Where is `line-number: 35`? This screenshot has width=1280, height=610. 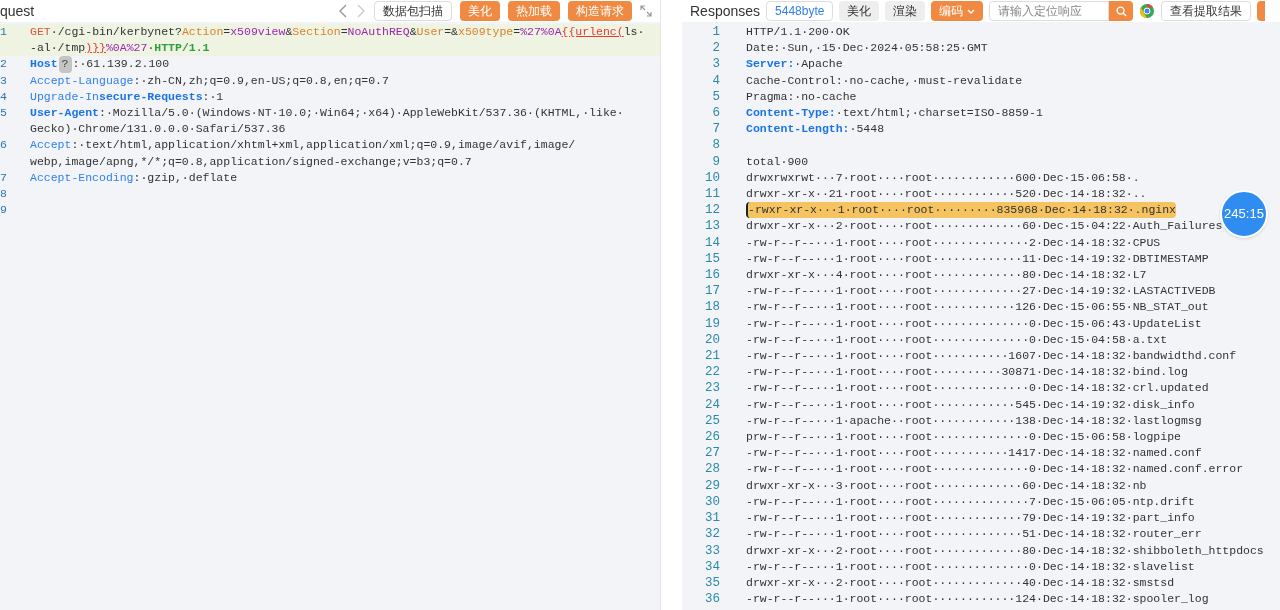
line-number: 35 is located at coordinates (712, 583).